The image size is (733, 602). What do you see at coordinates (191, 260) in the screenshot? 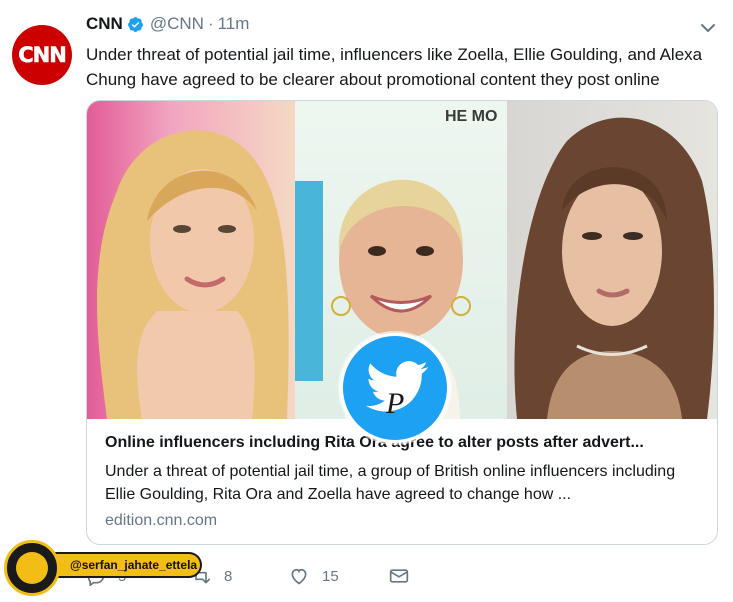
I see `photo-left` at bounding box center [191, 260].